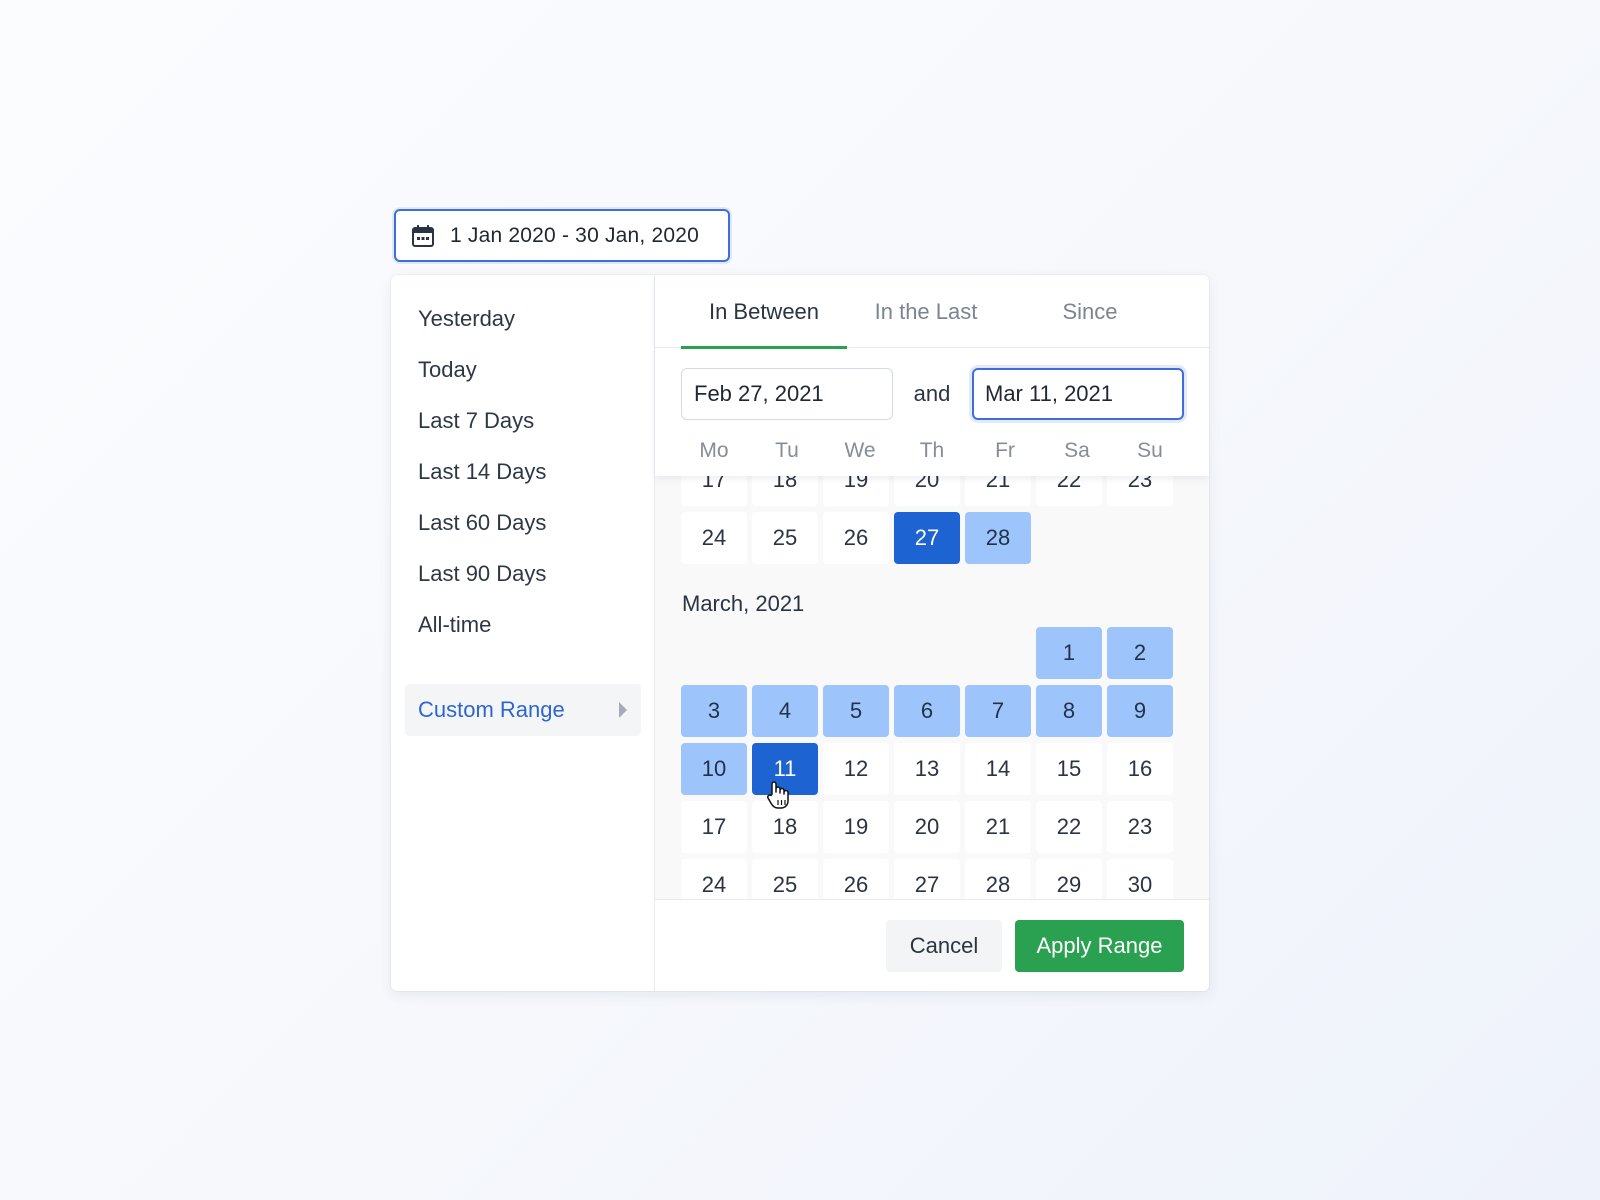 This screenshot has width=1600, height=1200. What do you see at coordinates (927, 769) in the screenshot?
I see `march-day-cell: 13` at bounding box center [927, 769].